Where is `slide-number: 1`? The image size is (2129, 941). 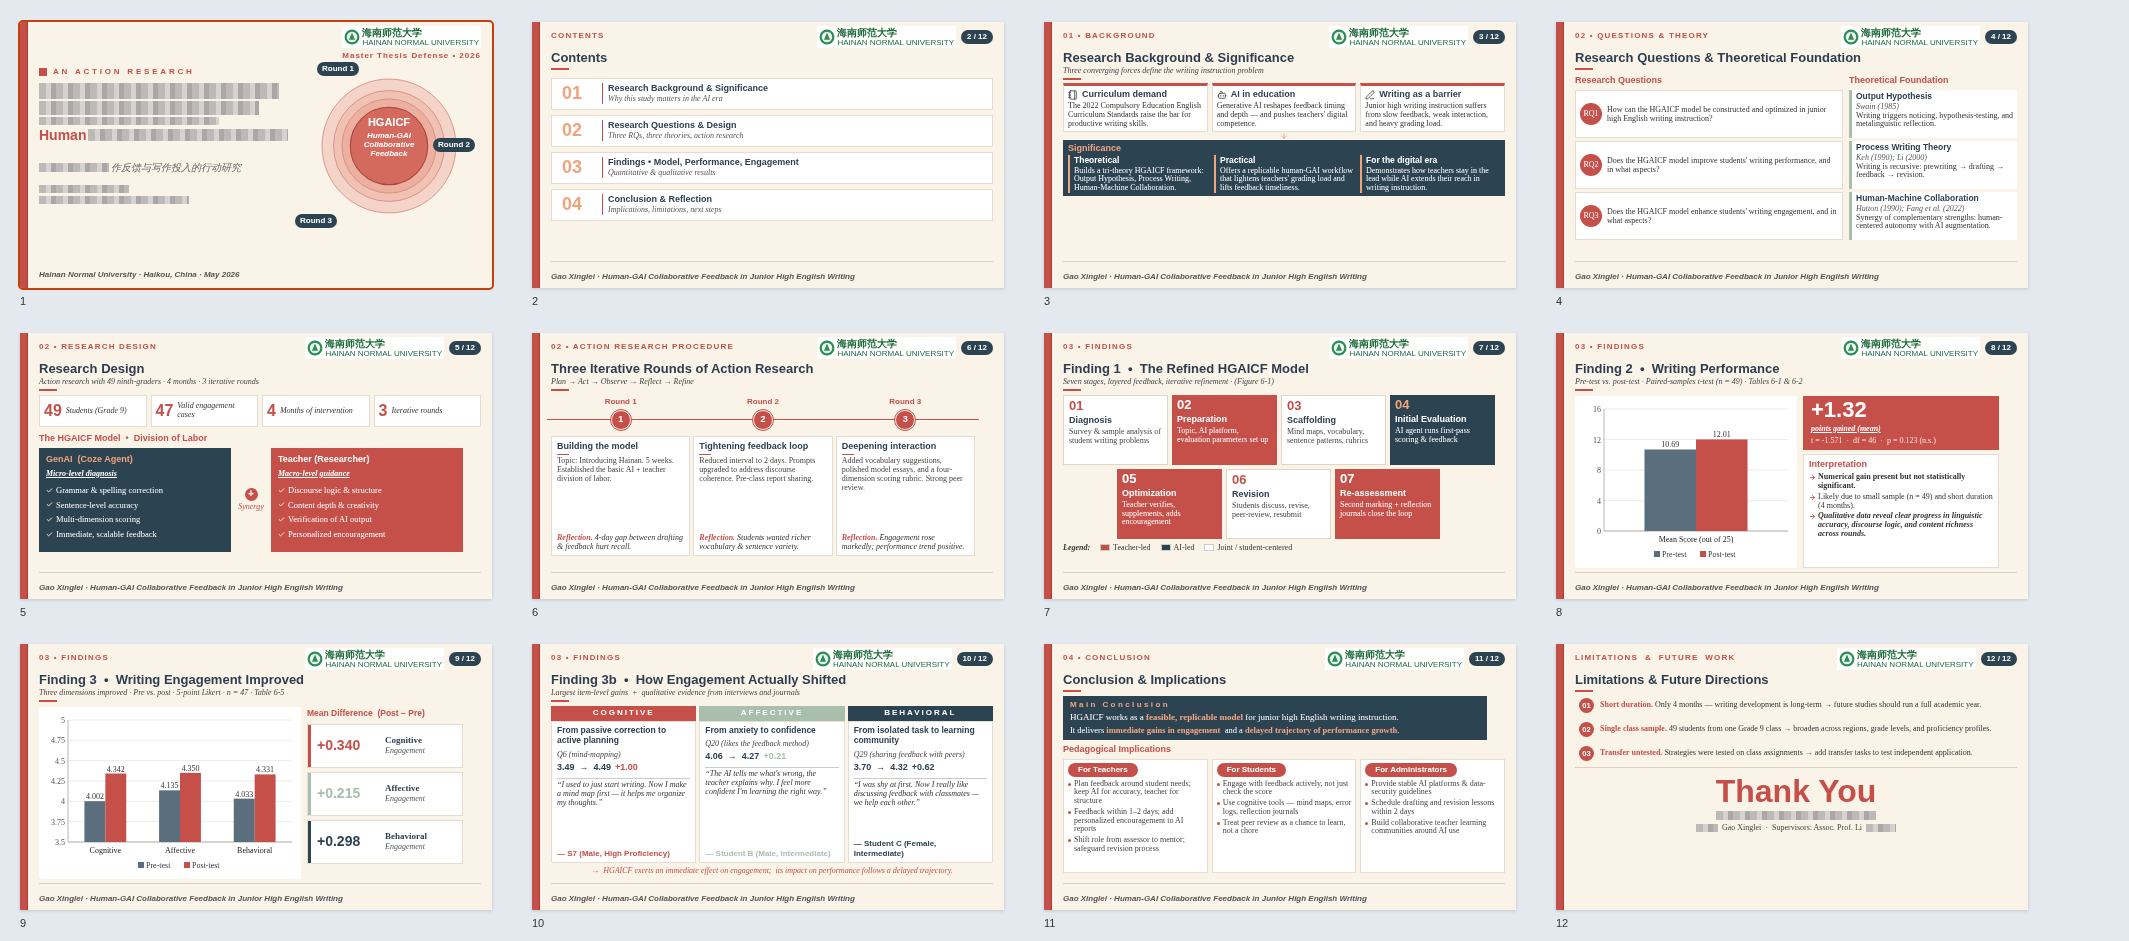
slide-number: 1 is located at coordinates (23, 302).